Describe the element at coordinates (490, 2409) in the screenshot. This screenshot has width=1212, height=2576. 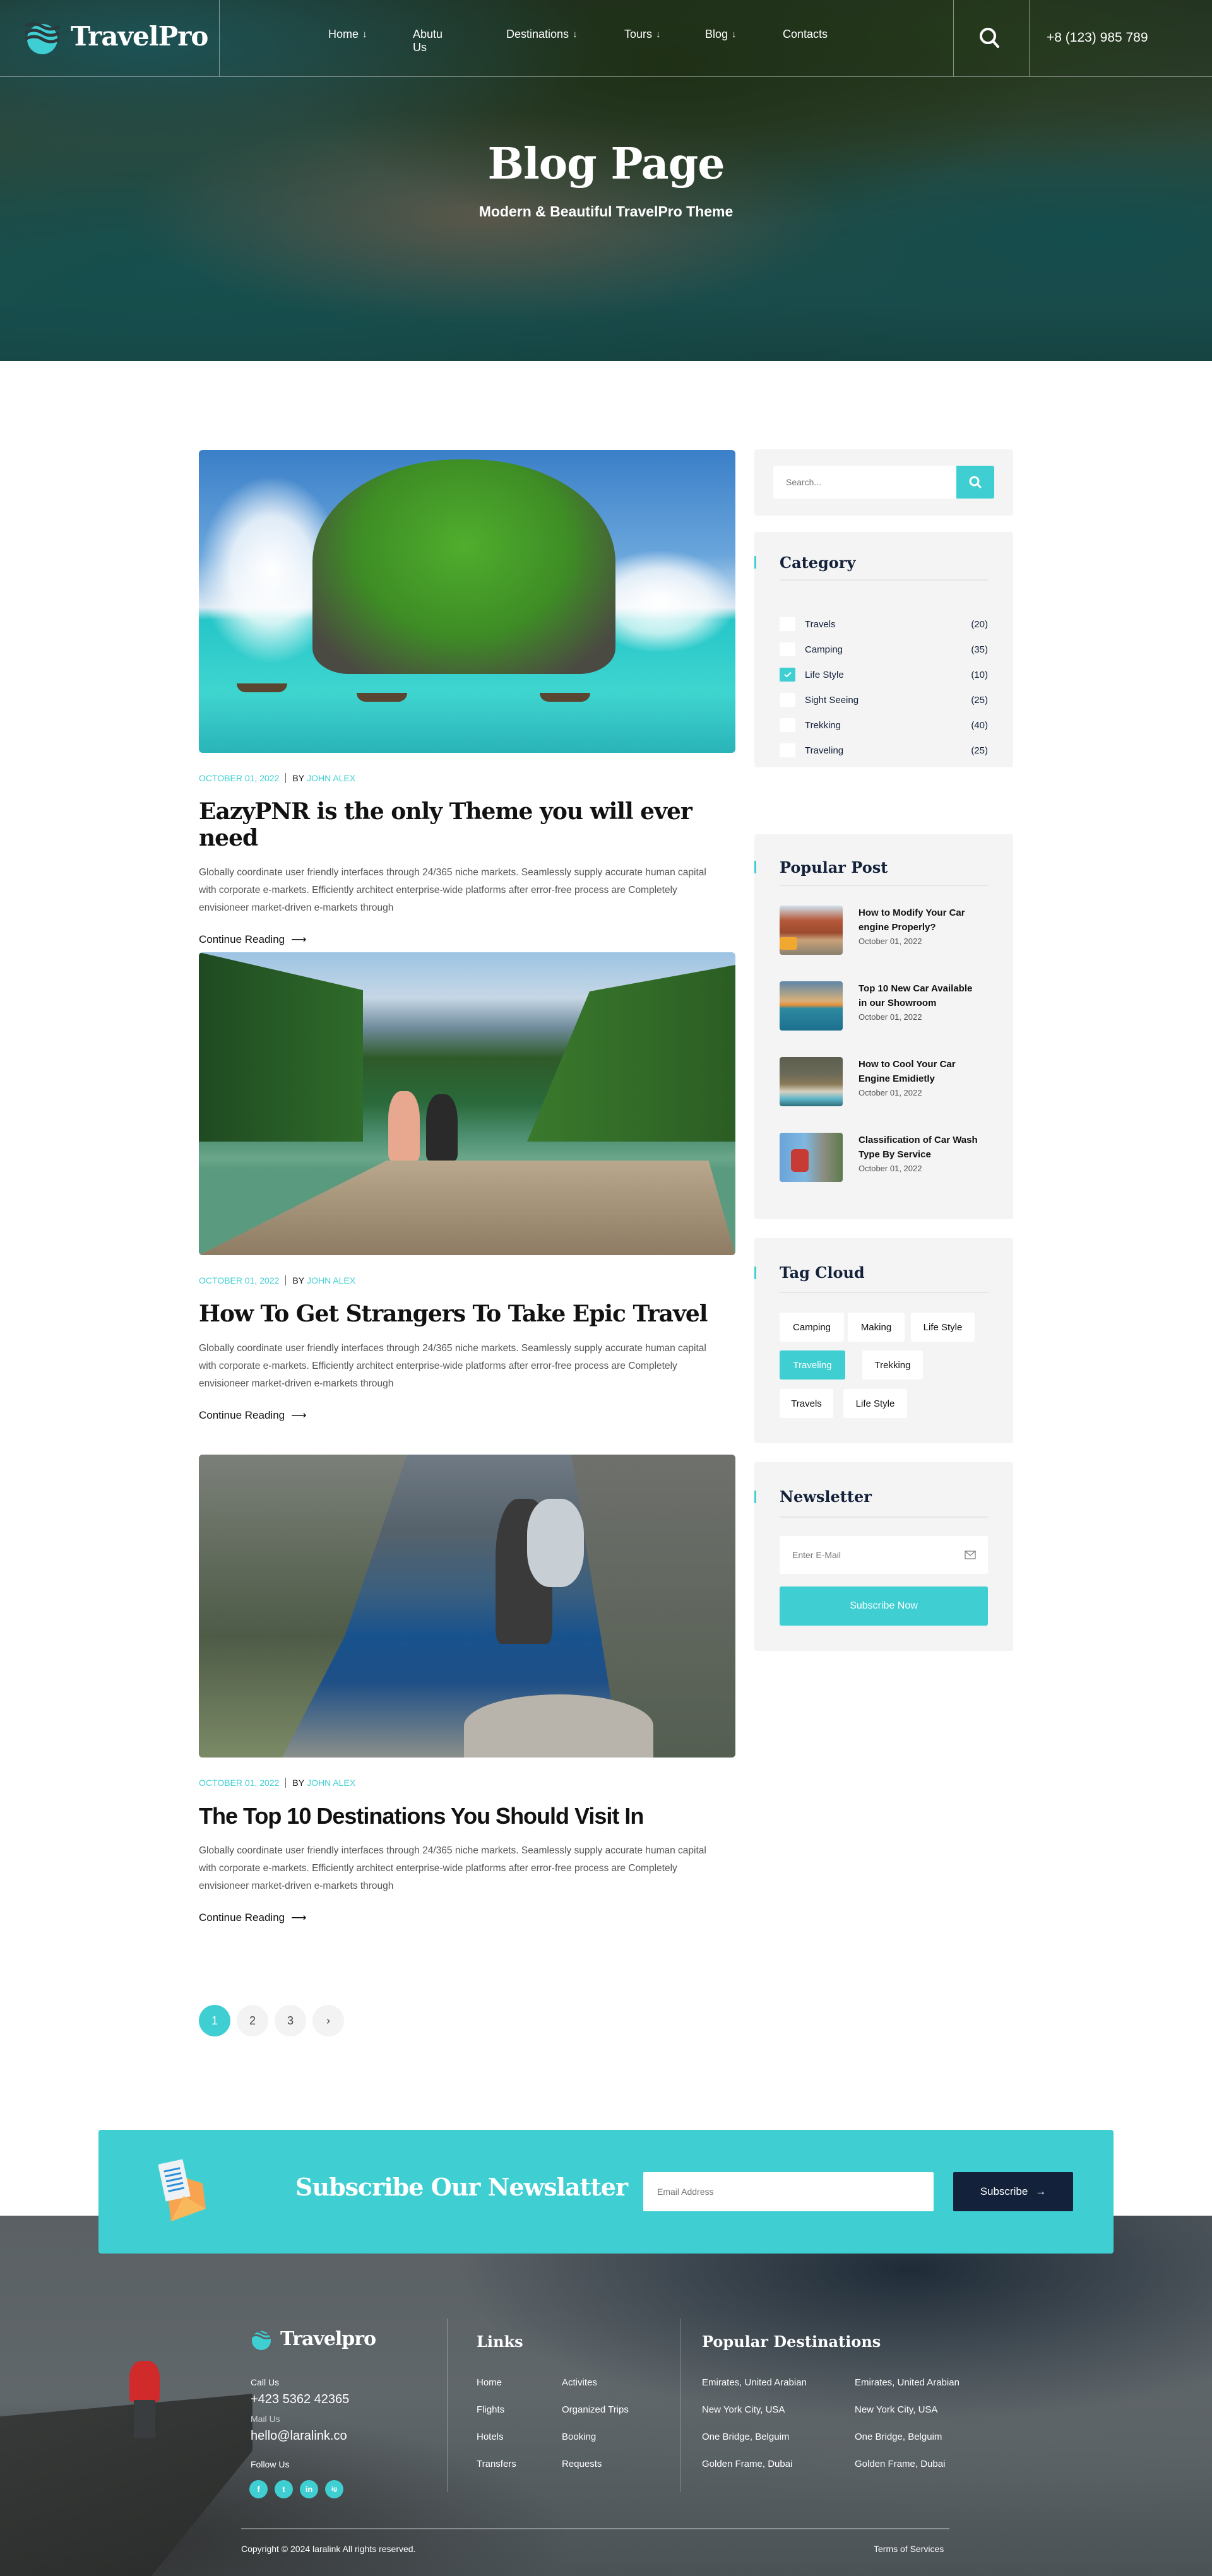
I see `footer-link: Flights` at that location.